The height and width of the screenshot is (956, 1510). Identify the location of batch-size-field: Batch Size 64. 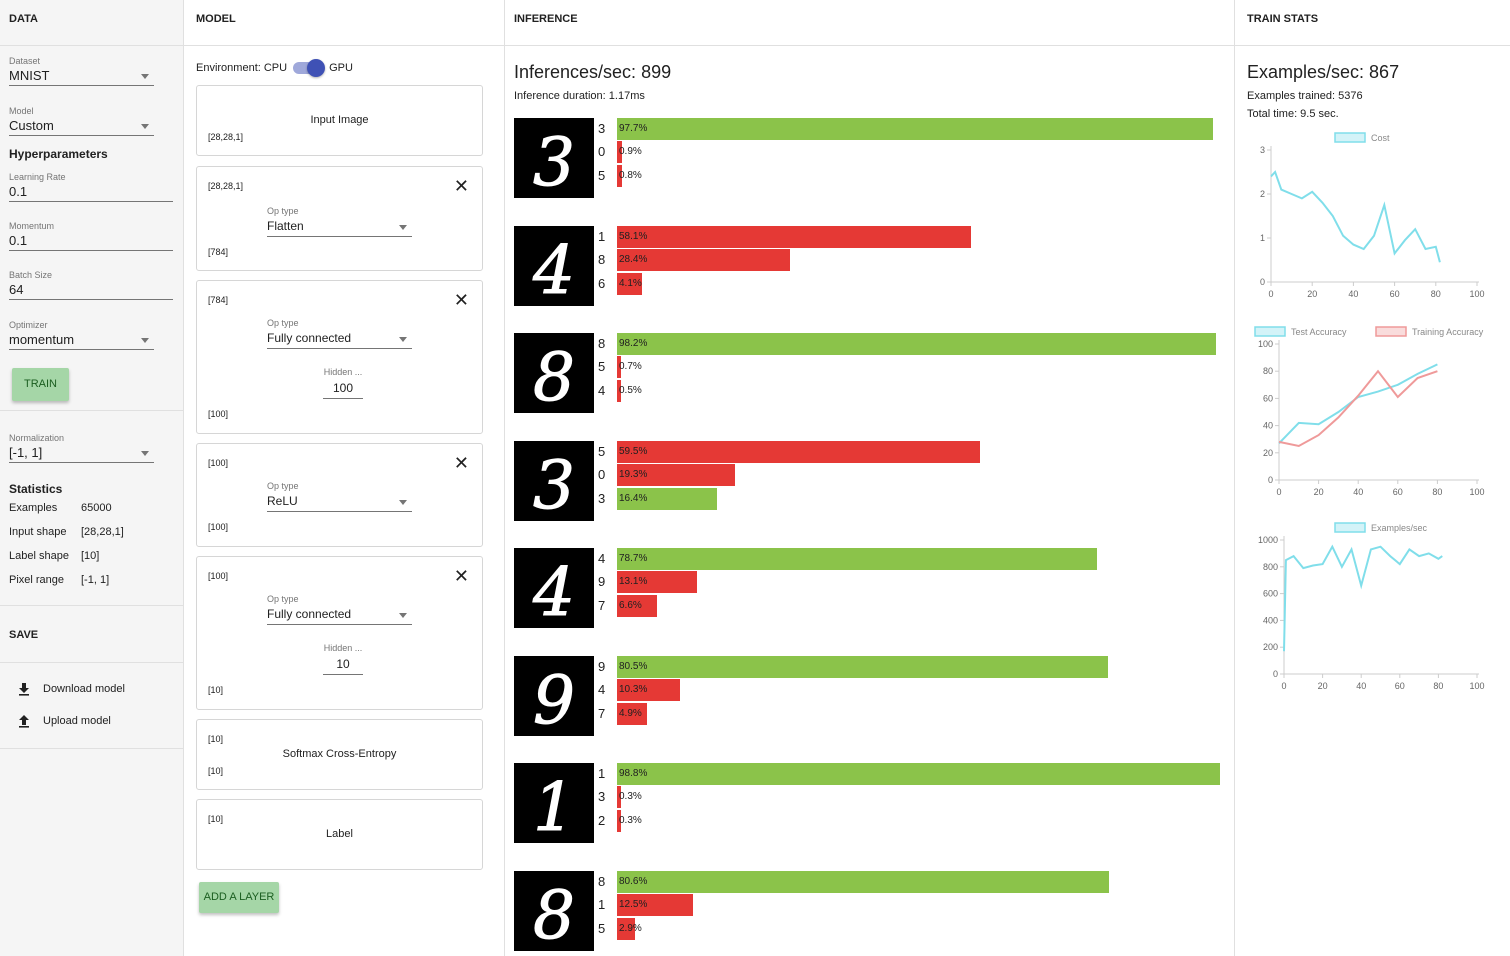
(91, 285).